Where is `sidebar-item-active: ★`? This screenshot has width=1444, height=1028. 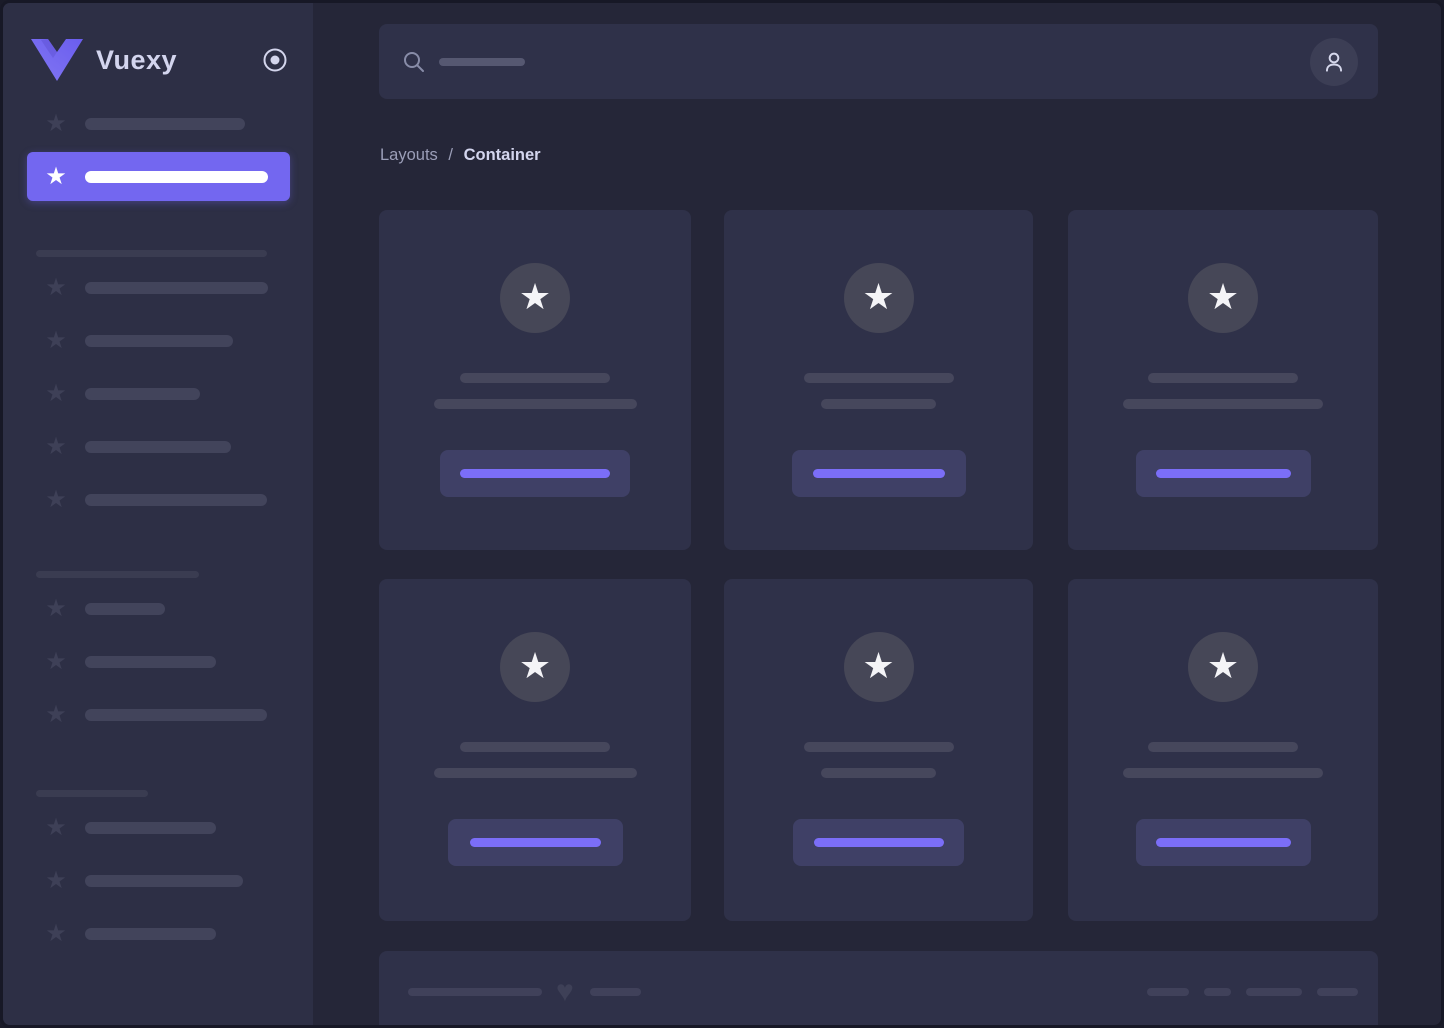
sidebar-item-active: ★ is located at coordinates (158, 176).